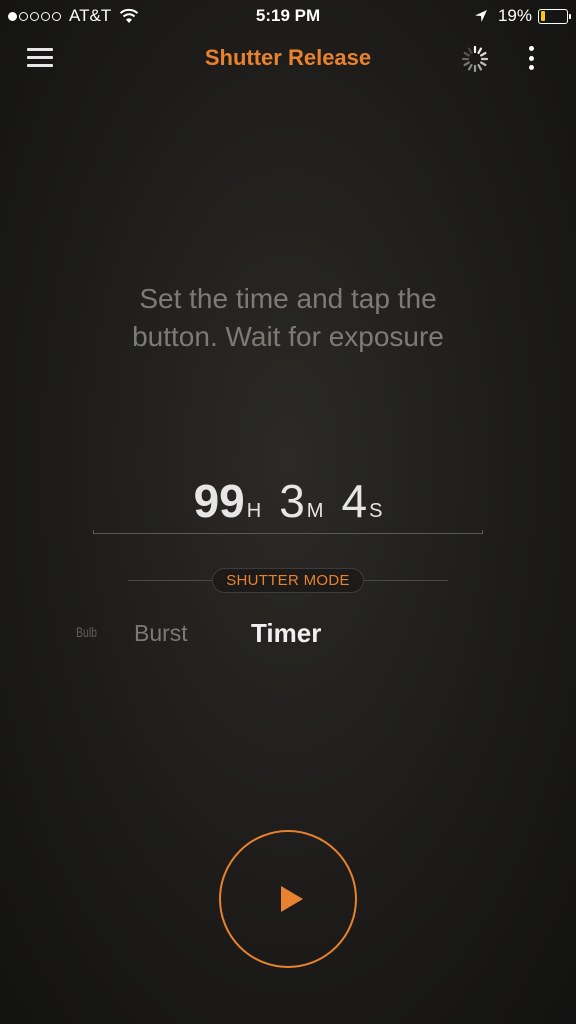 This screenshot has width=576, height=1024. What do you see at coordinates (292, 501) in the screenshot?
I see `timer-minutes: 3` at bounding box center [292, 501].